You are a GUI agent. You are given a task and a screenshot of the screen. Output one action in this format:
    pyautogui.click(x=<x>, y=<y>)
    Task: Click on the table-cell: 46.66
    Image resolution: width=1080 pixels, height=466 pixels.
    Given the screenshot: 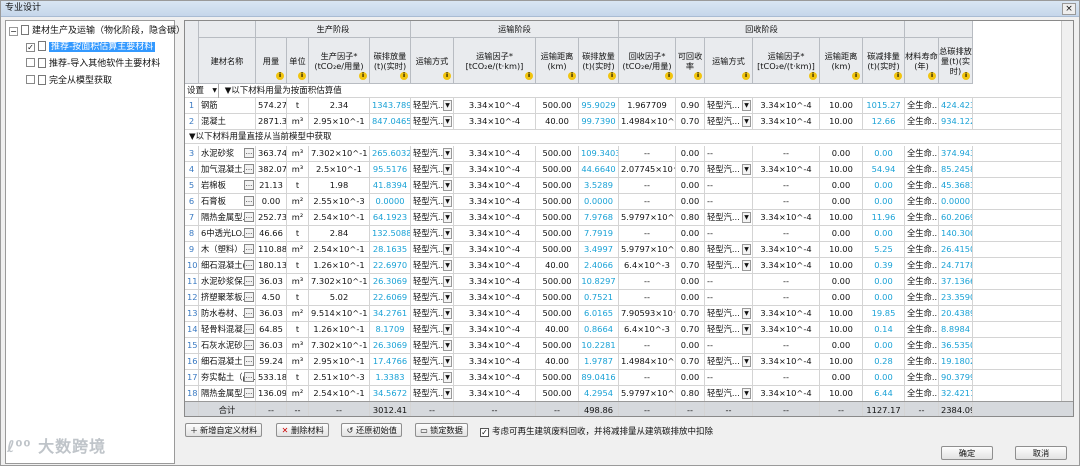 What is the action you would take?
    pyautogui.click(x=271, y=234)
    